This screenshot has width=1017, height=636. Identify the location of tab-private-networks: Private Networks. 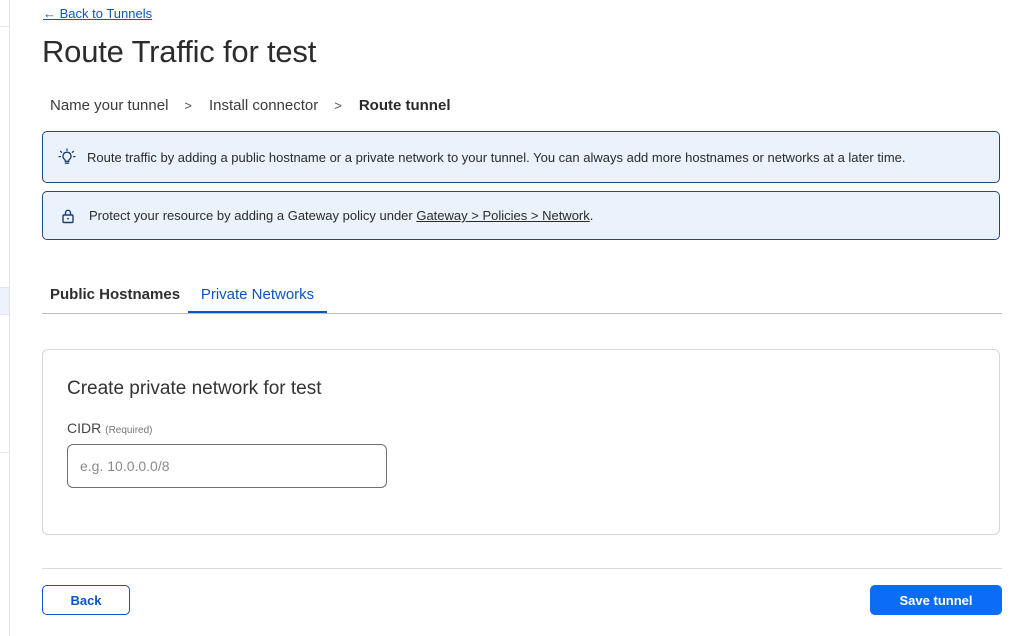
(257, 295).